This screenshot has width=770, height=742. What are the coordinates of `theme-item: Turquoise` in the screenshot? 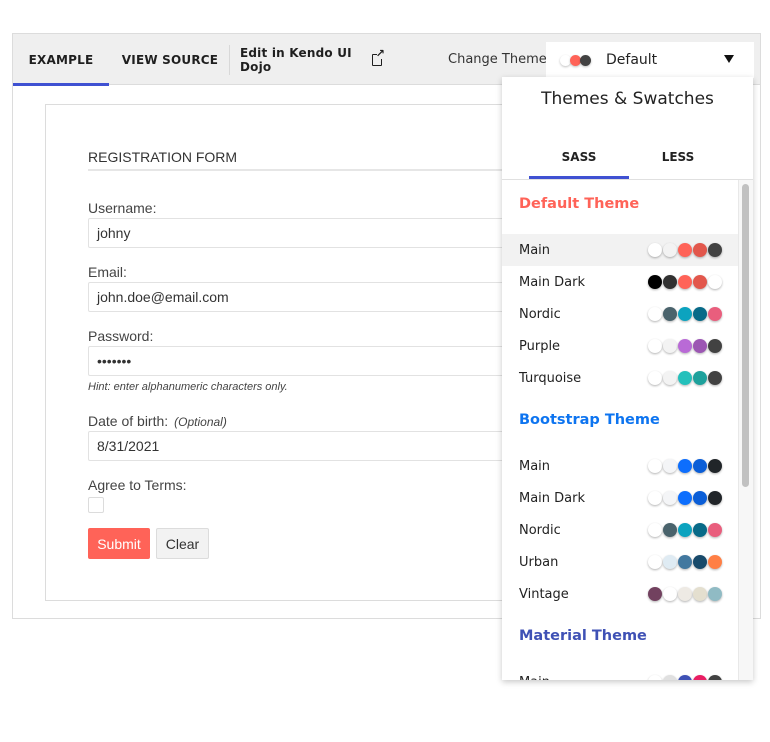 It's located at (620, 378).